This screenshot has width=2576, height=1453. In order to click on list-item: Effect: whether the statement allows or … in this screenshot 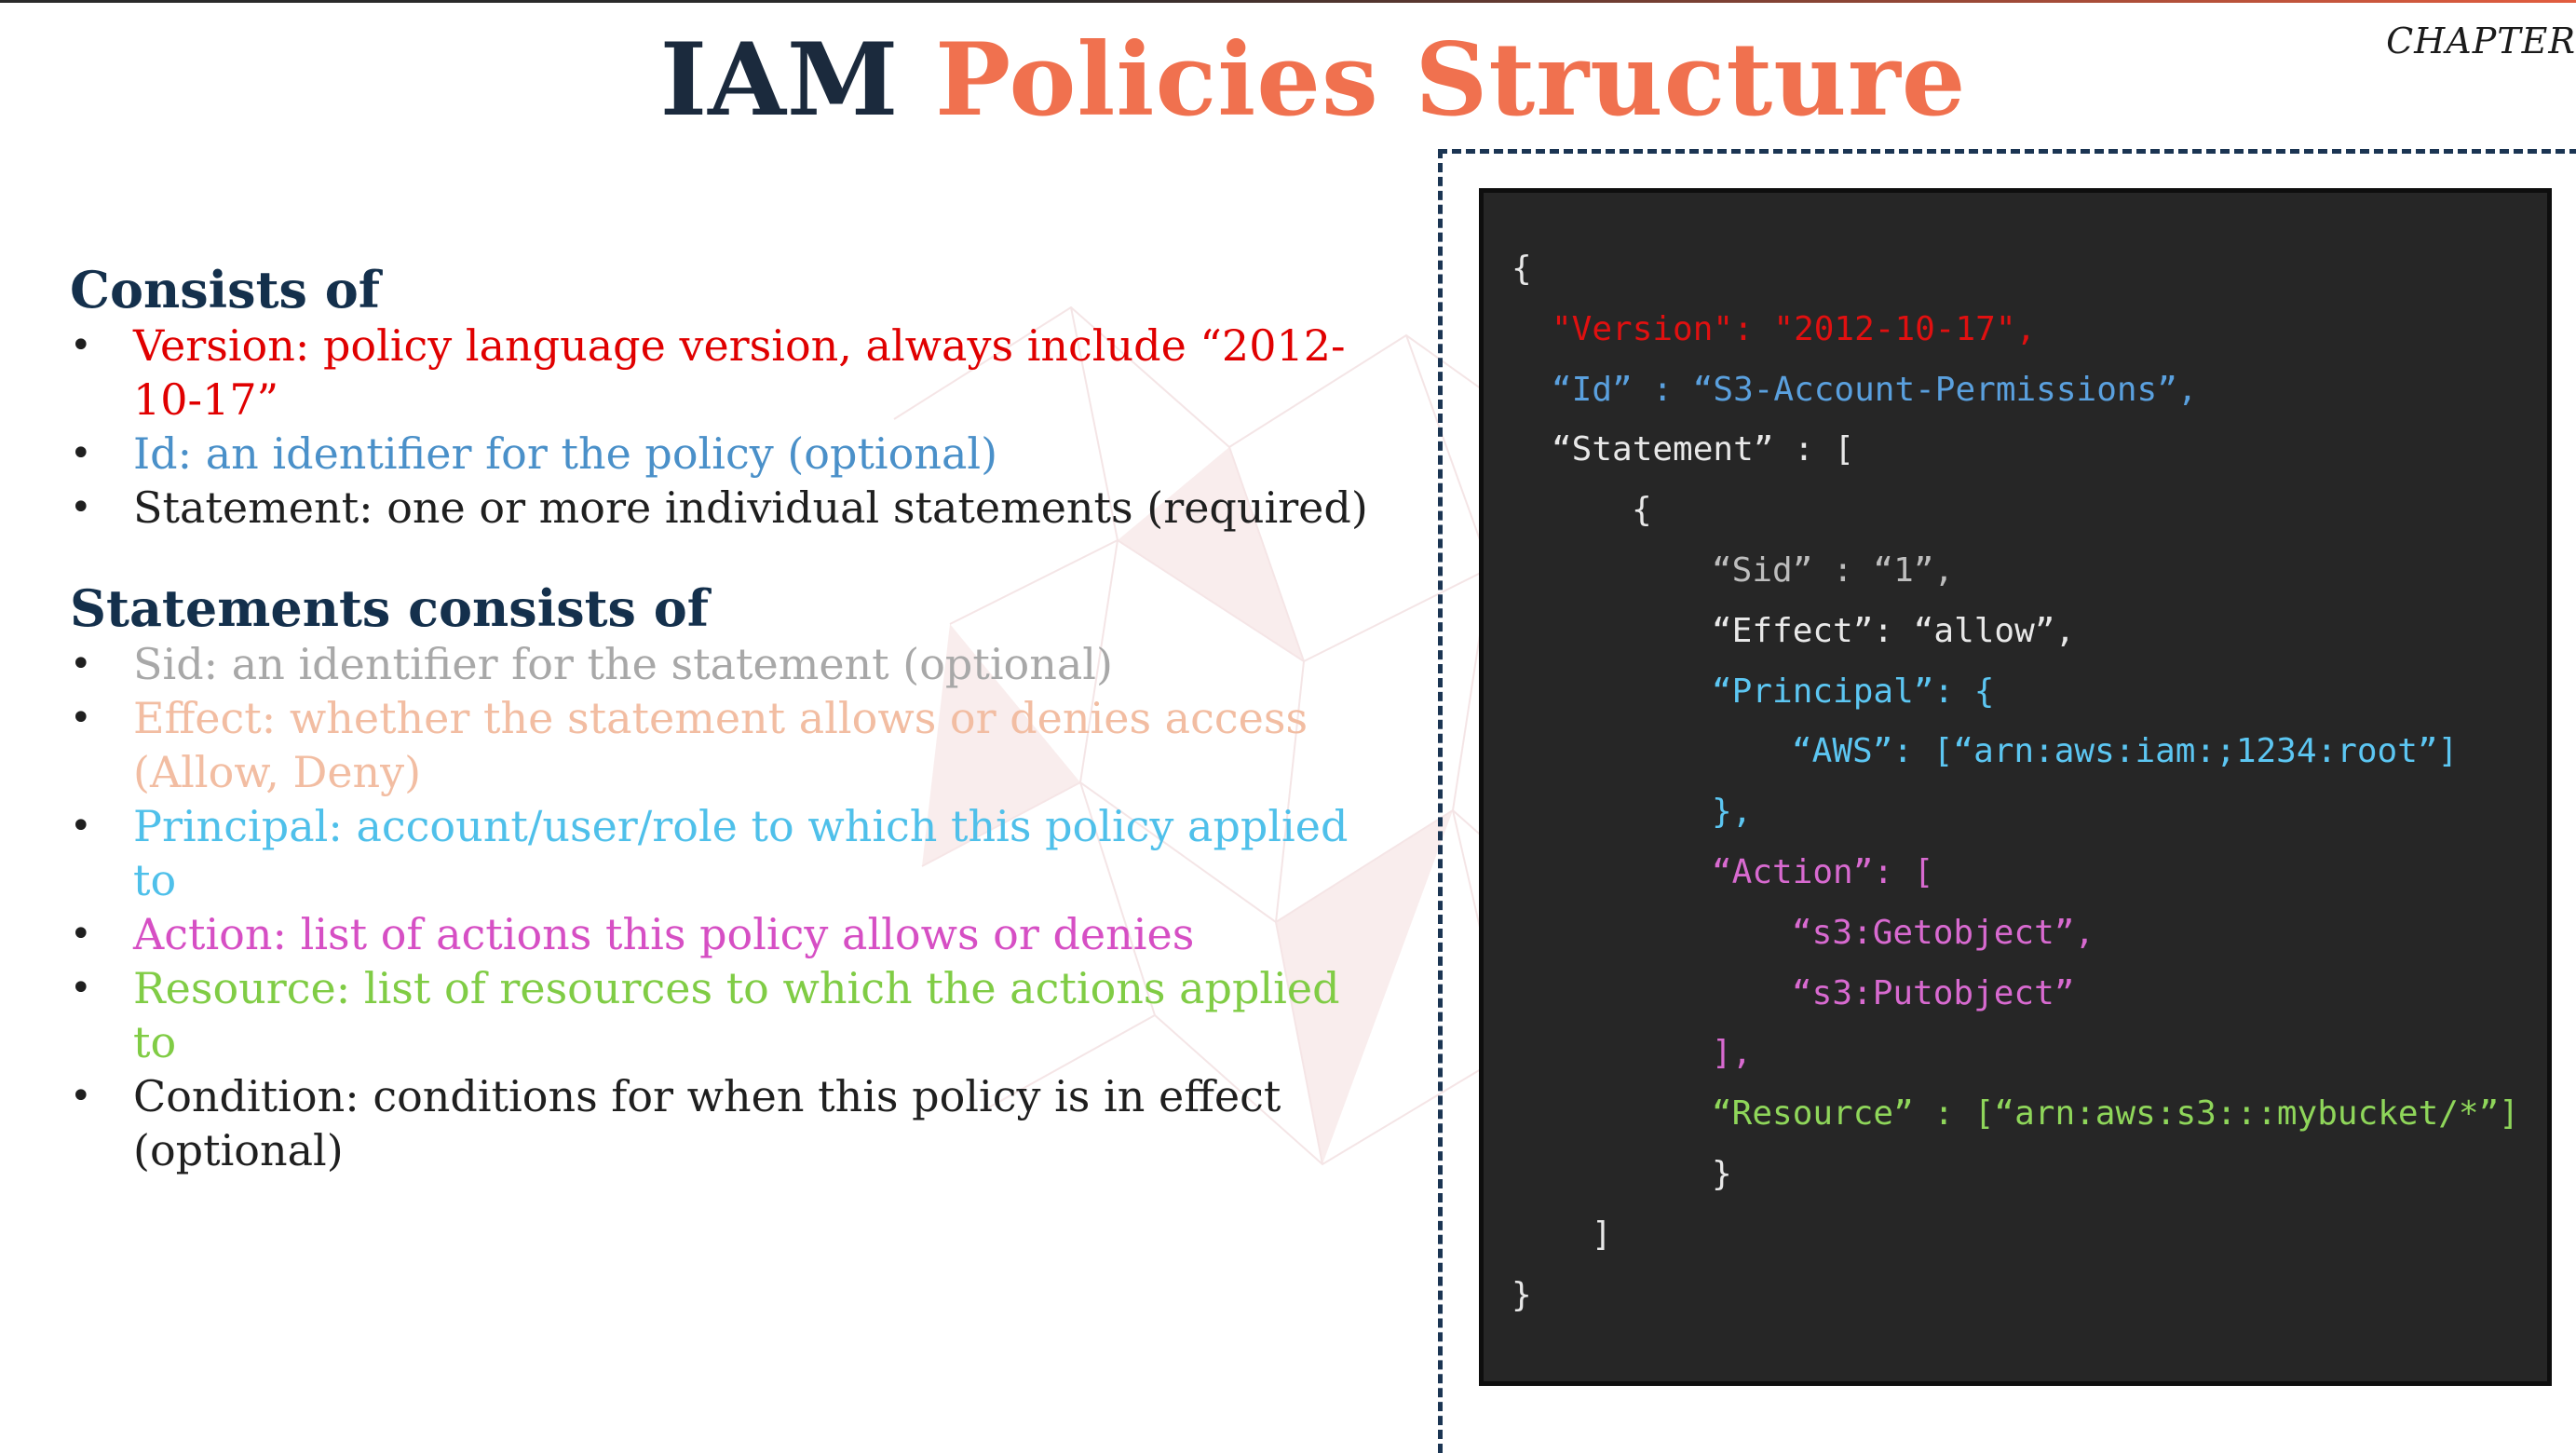, I will do `click(731, 745)`.